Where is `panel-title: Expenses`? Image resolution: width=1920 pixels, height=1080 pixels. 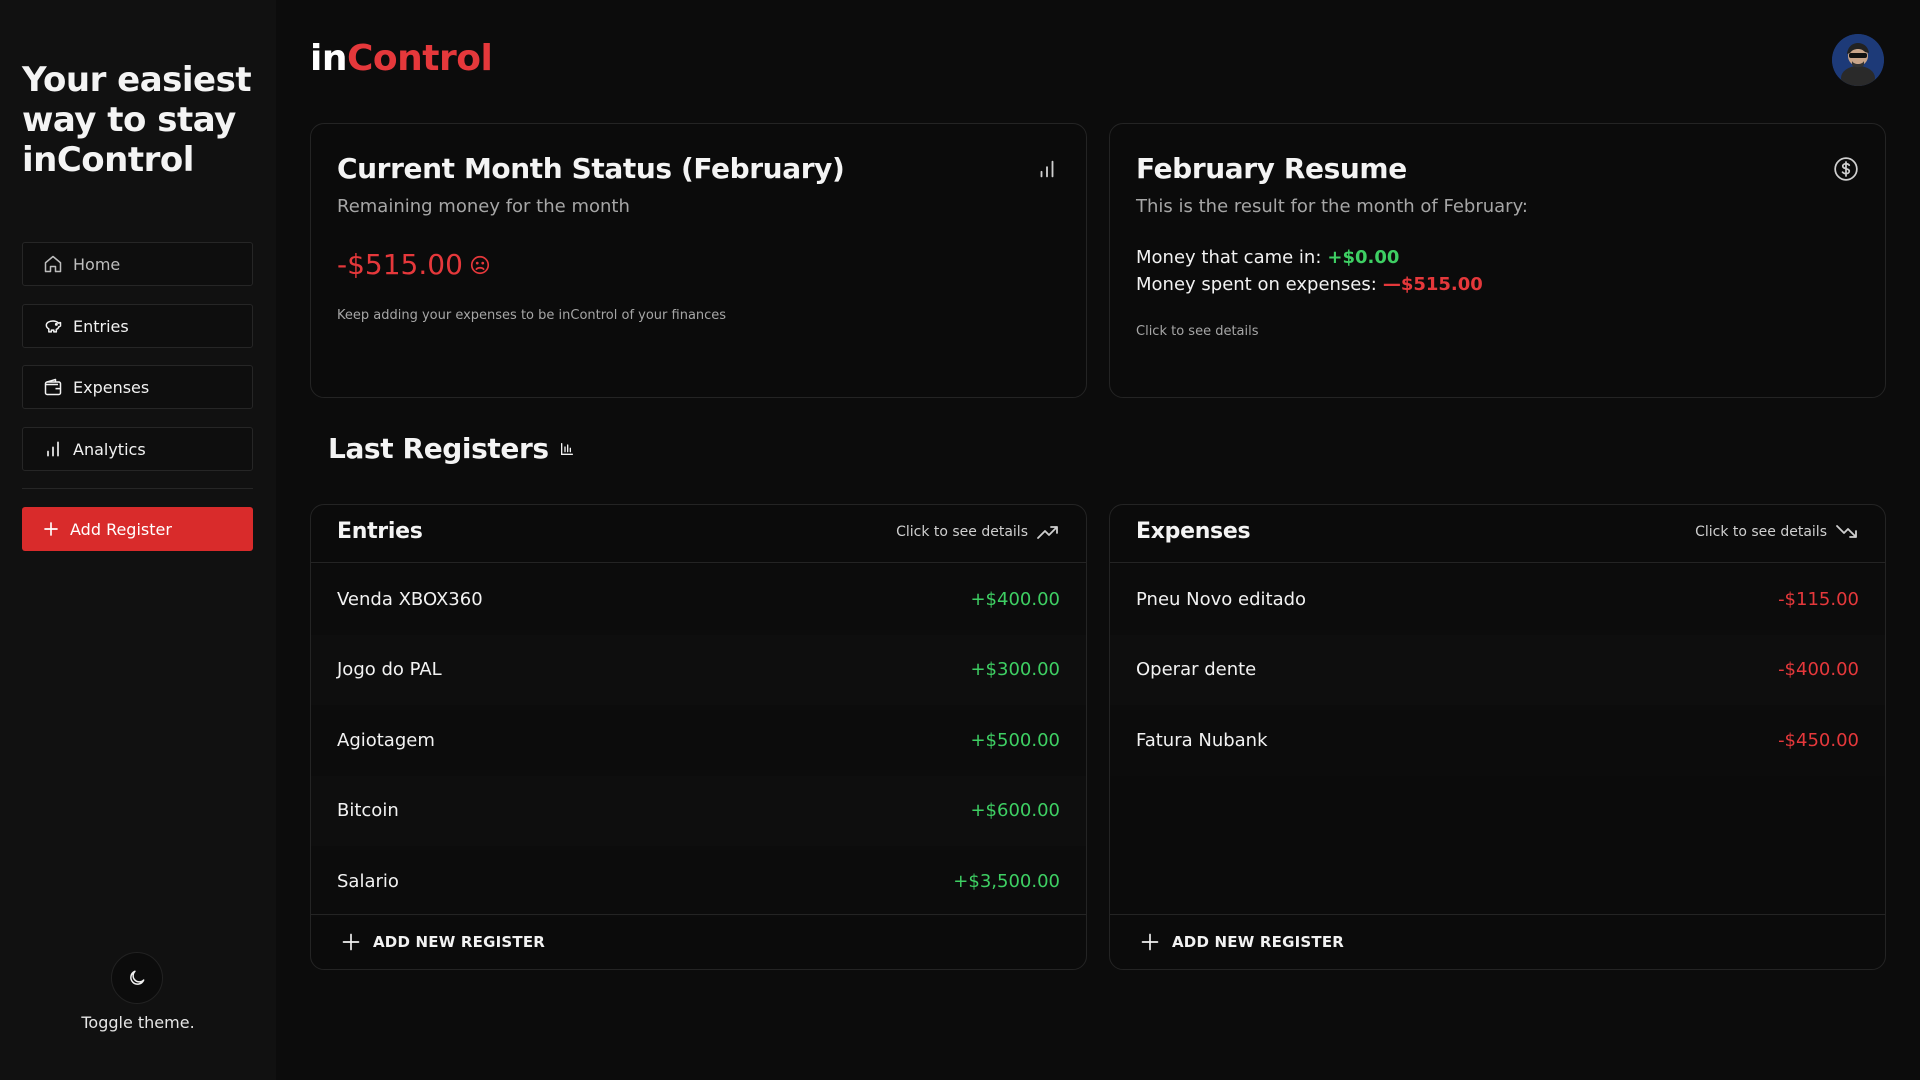
panel-title: Expenses is located at coordinates (1193, 531).